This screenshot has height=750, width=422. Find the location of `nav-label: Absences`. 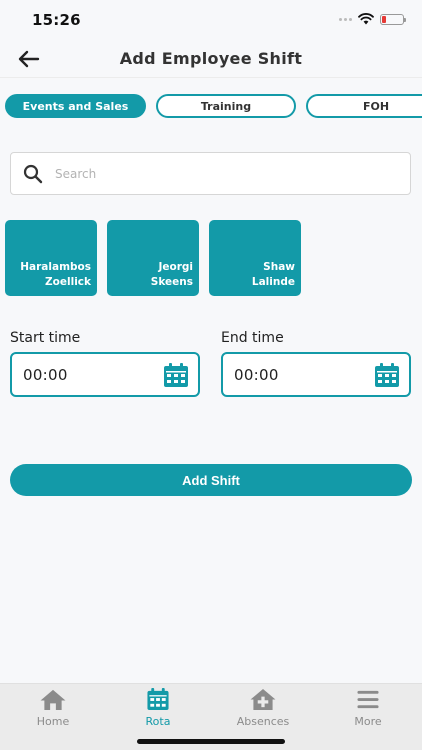

nav-label: Absences is located at coordinates (263, 721).